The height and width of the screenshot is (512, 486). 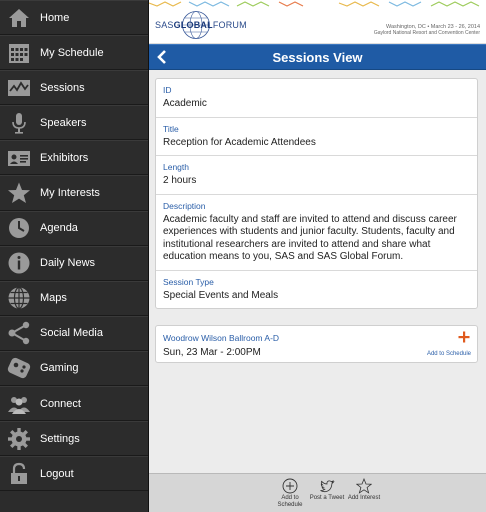 I want to click on sidebar-item-label: Social Media, so click(x=71, y=333).